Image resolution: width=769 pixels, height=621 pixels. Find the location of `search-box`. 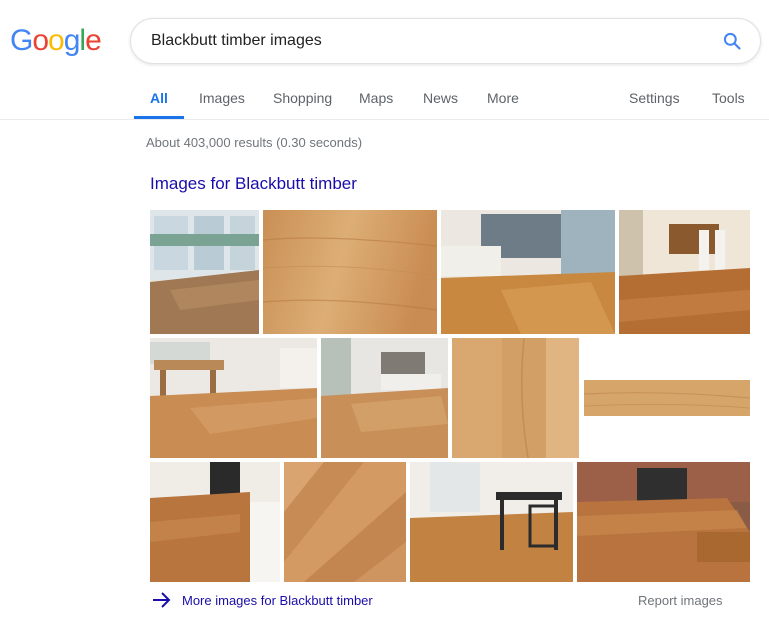

search-box is located at coordinates (445, 41).